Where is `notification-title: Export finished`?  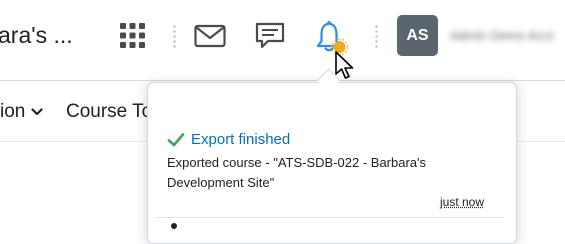 notification-title: Export finished is located at coordinates (240, 139).